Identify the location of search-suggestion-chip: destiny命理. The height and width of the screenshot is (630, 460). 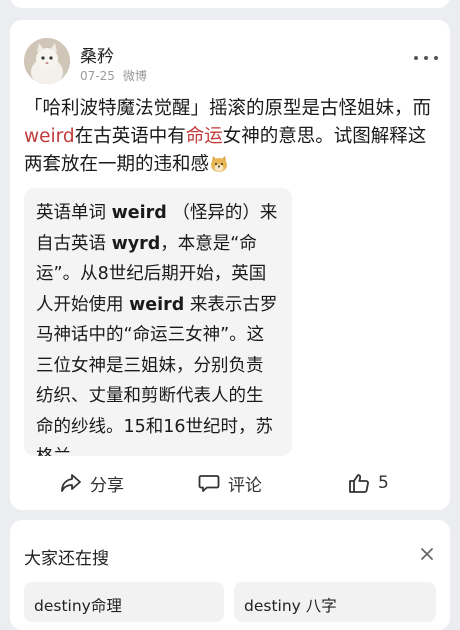
(124, 602).